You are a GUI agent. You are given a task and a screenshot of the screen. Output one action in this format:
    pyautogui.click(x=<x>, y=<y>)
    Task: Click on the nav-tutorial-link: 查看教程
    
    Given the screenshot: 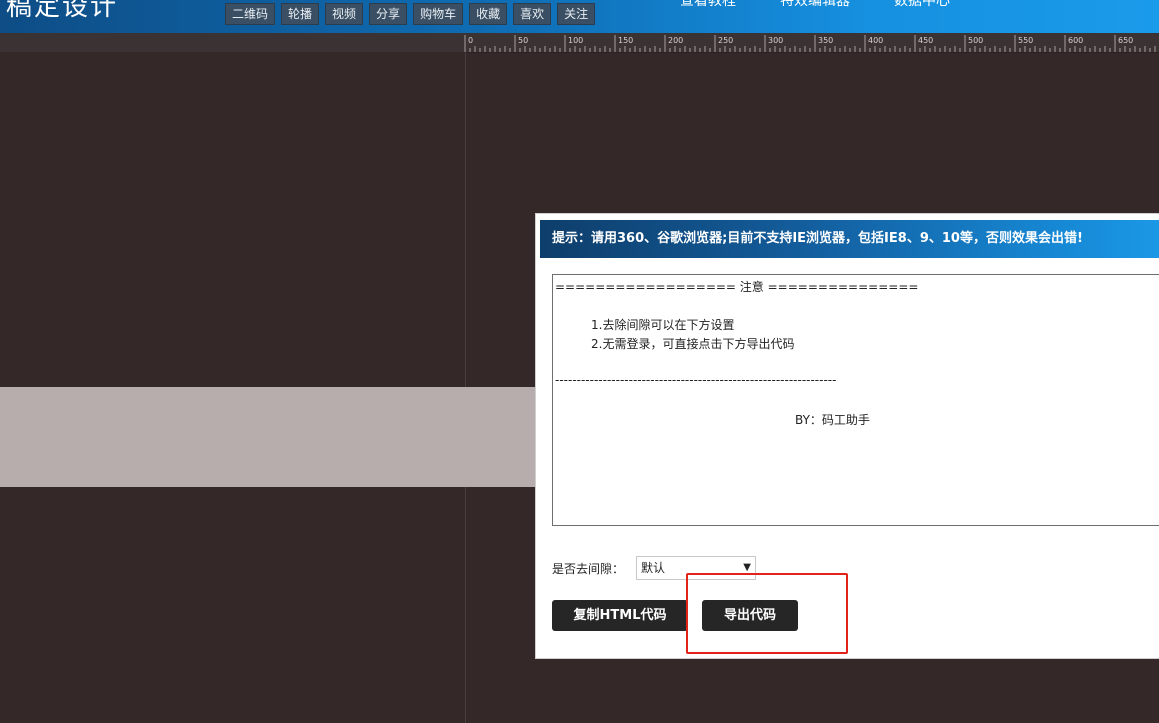 What is the action you would take?
    pyautogui.click(x=708, y=5)
    